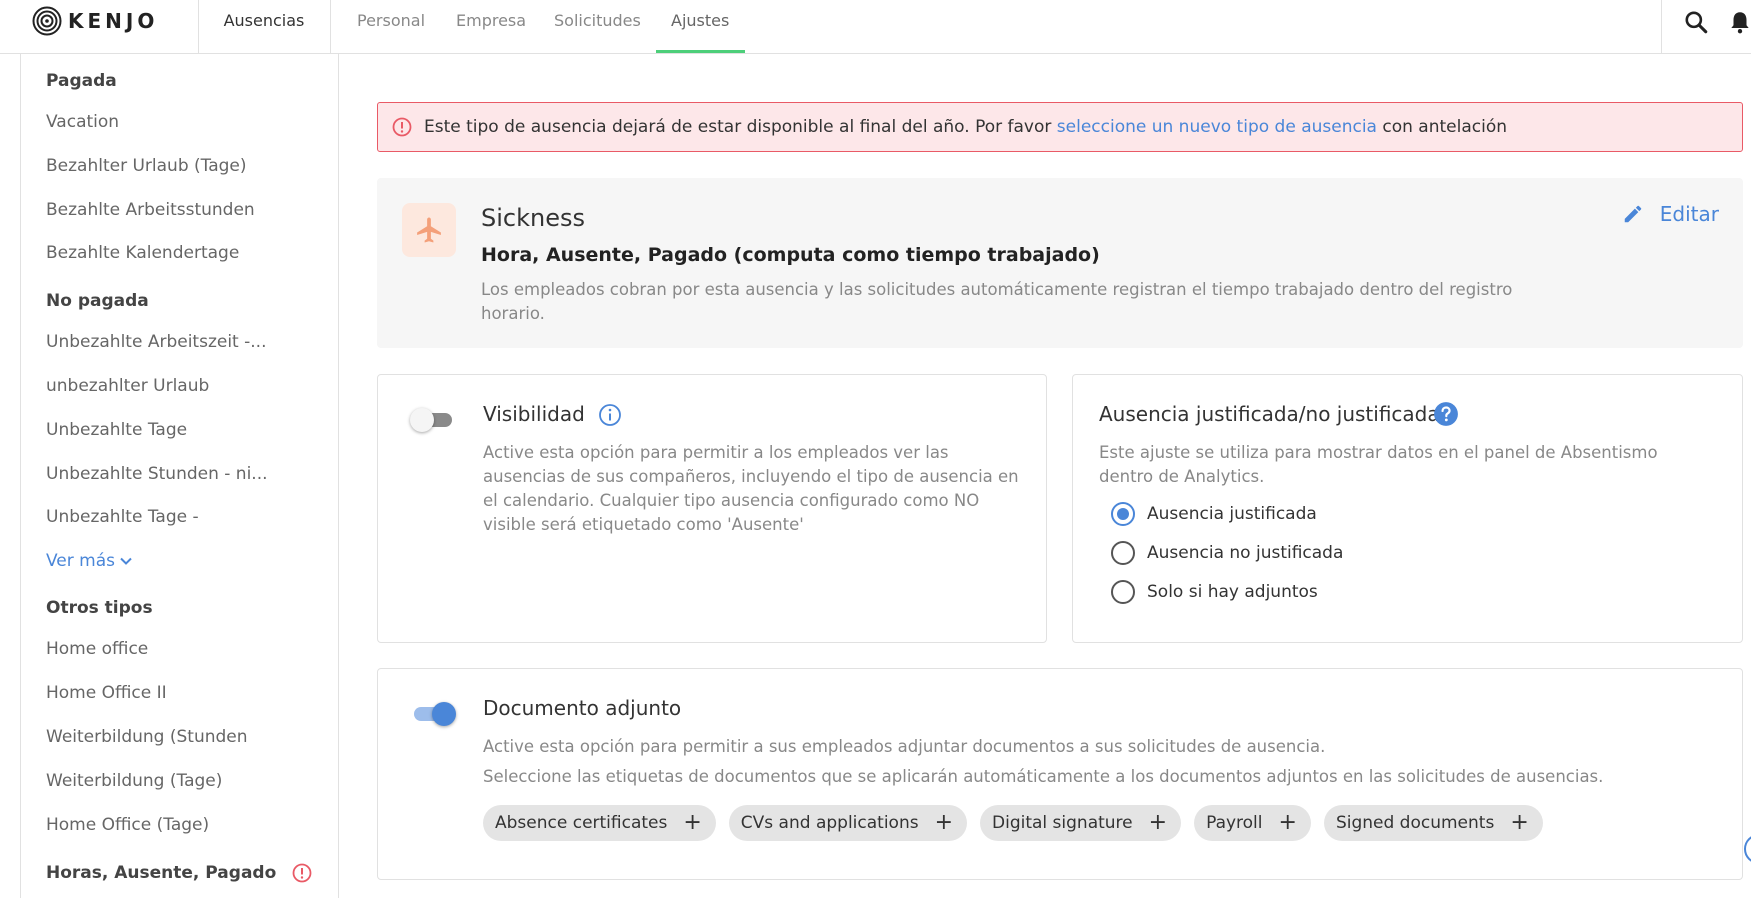 Image resolution: width=1751 pixels, height=898 pixels. What do you see at coordinates (1232, 514) in the screenshot?
I see `radio-label: Ausencia justificada` at bounding box center [1232, 514].